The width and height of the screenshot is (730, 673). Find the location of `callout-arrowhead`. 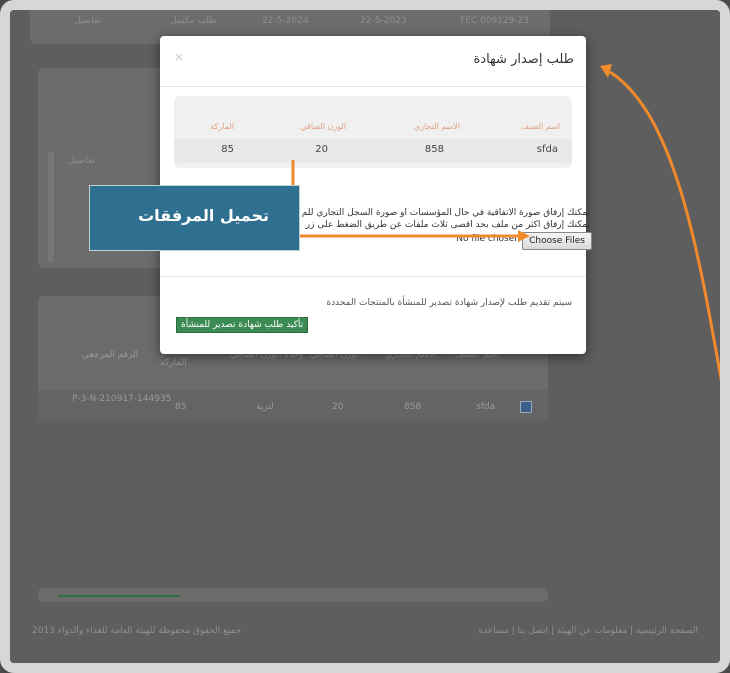

callout-arrowhead is located at coordinates (524, 236).